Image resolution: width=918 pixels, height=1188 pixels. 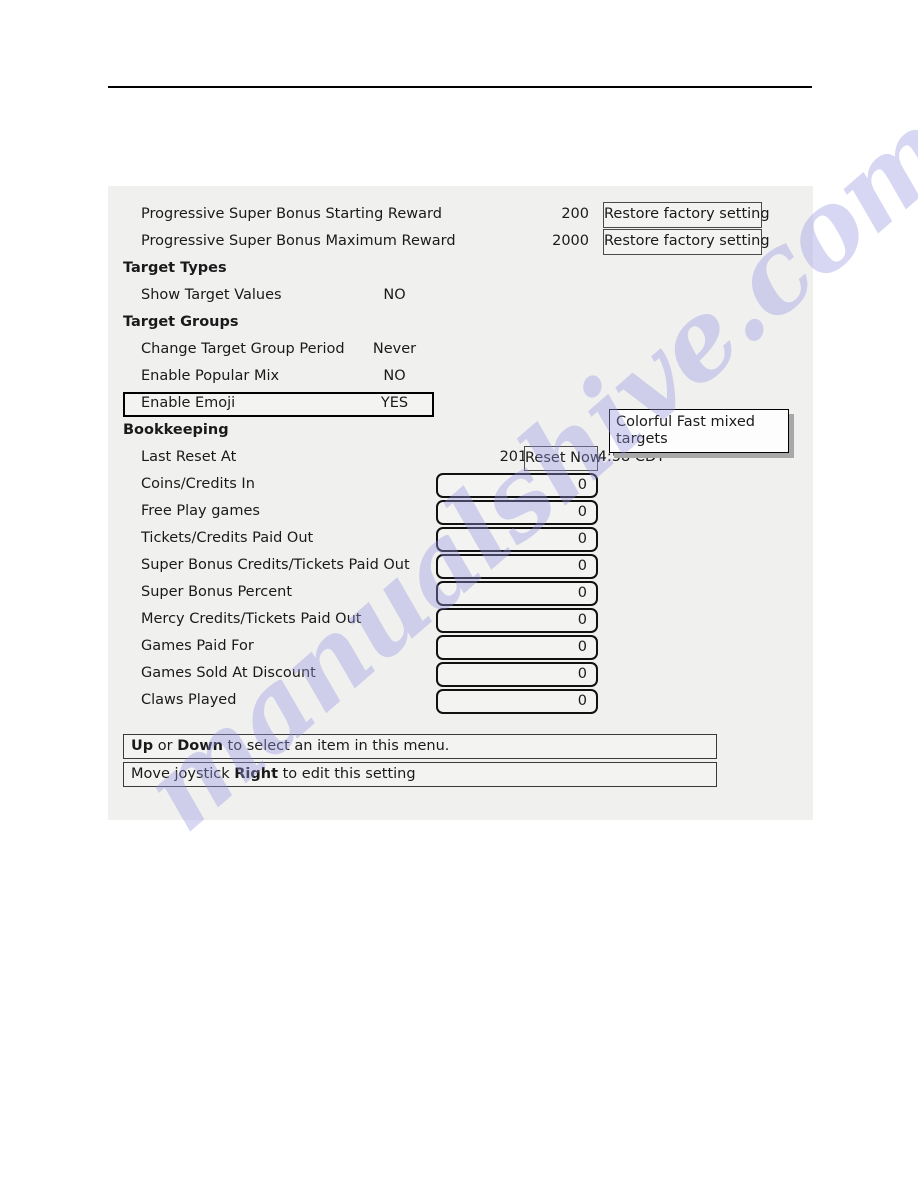 I want to click on setting-row: Super Bonus Credits/Tickets Paid Out 0, so click(x=460, y=567).